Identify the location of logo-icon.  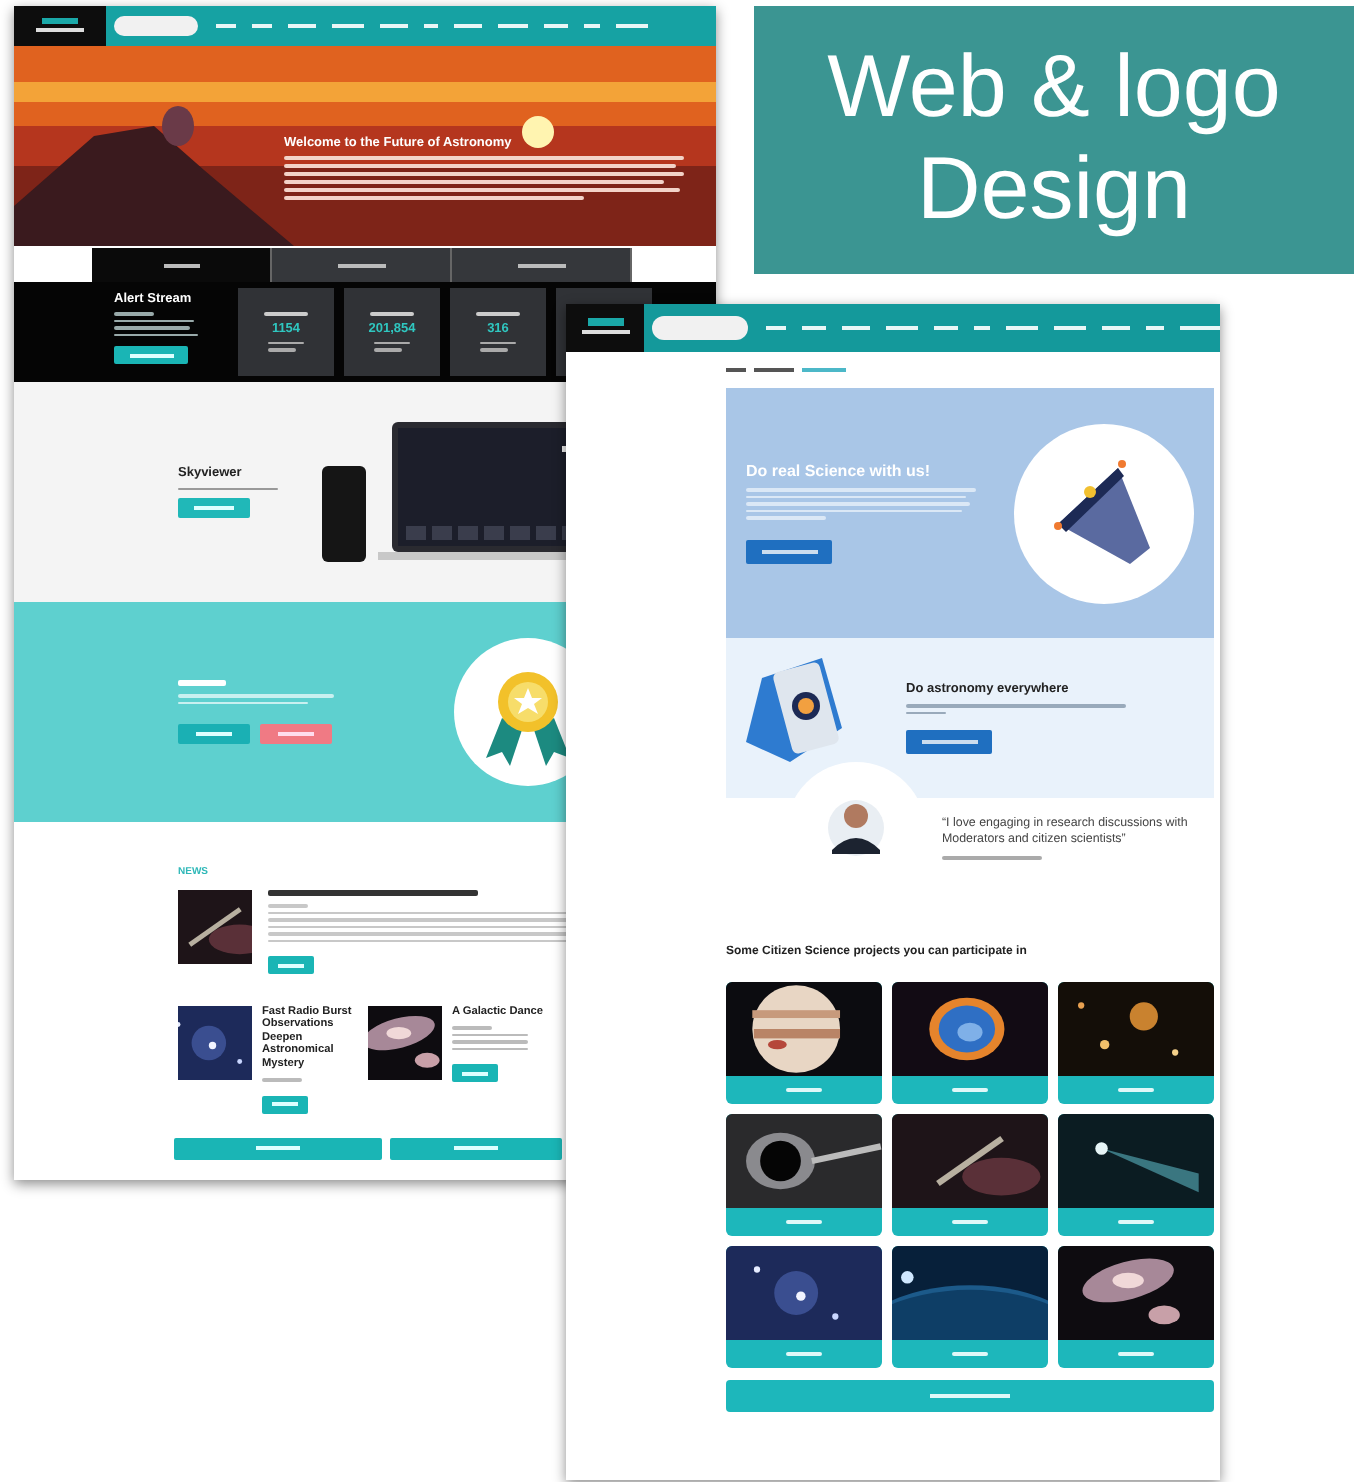
(60, 26).